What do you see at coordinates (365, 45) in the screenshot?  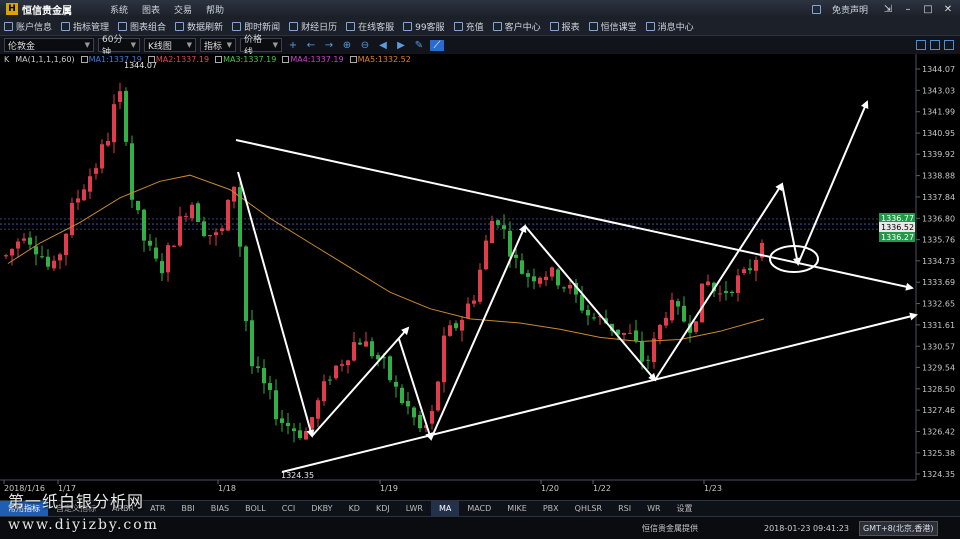 I see `zoom-out-icon: ⊖` at bounding box center [365, 45].